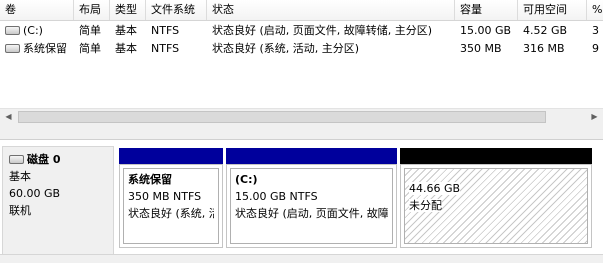 The width and height of the screenshot is (603, 263). What do you see at coordinates (282, 117) in the screenshot?
I see `scrollbar-thumb` at bounding box center [282, 117].